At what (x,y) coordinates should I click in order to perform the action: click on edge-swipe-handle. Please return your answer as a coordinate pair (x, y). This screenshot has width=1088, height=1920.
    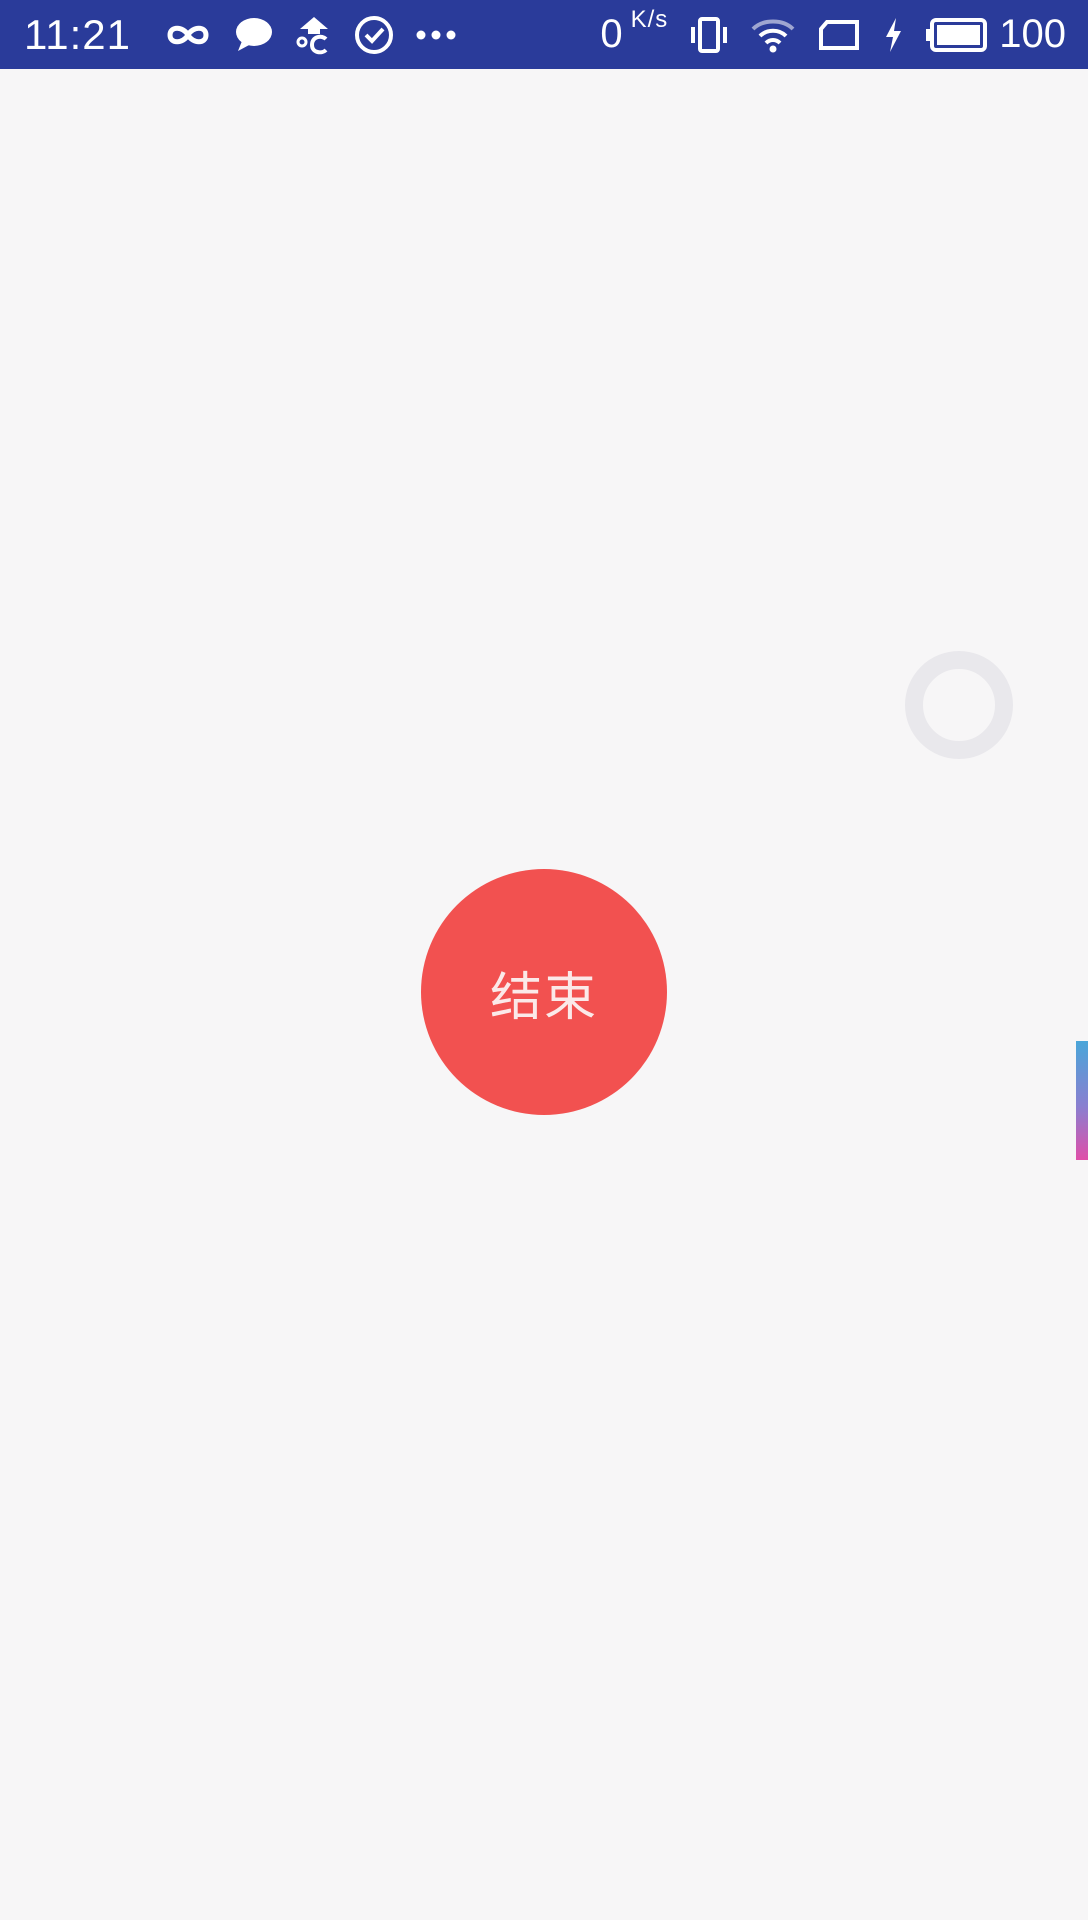
    Looking at the image, I should click on (1082, 1100).